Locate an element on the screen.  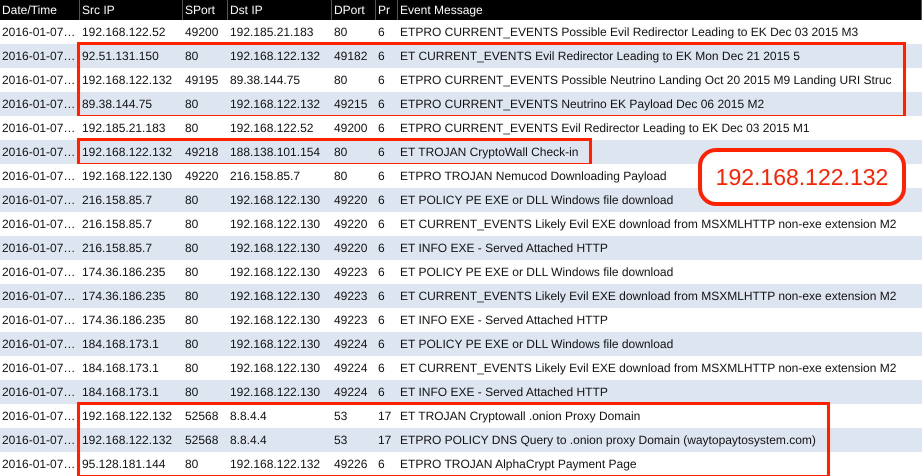
table-cell: ET TROJAN CryptoWall Check-in is located at coordinates (489, 152).